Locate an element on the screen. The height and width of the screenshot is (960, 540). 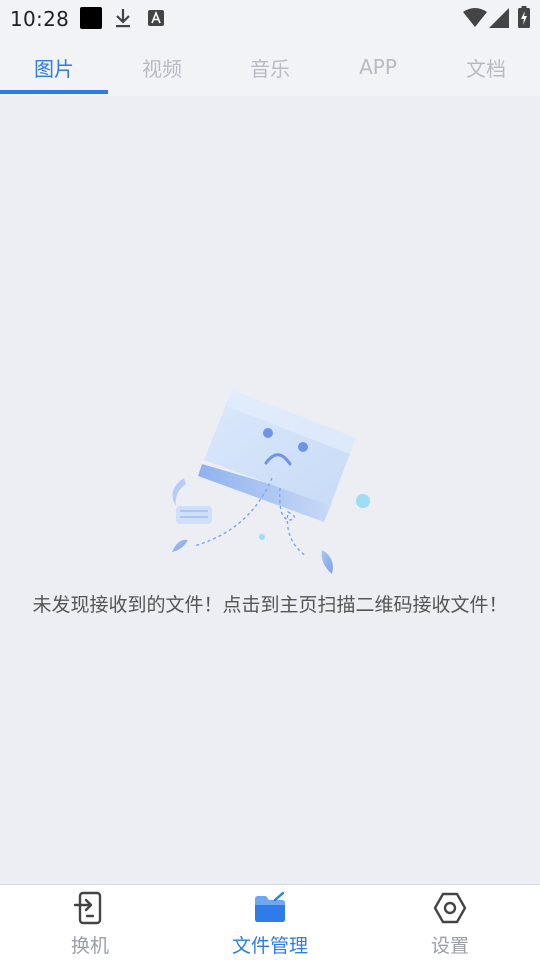
sad-folder-illustration is located at coordinates (271, 482).